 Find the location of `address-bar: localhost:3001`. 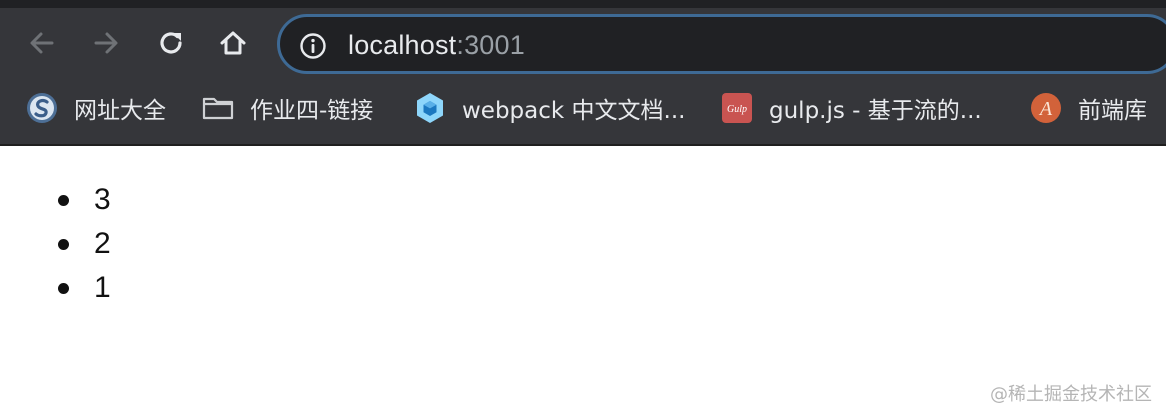

address-bar: localhost:3001 is located at coordinates (721, 44).